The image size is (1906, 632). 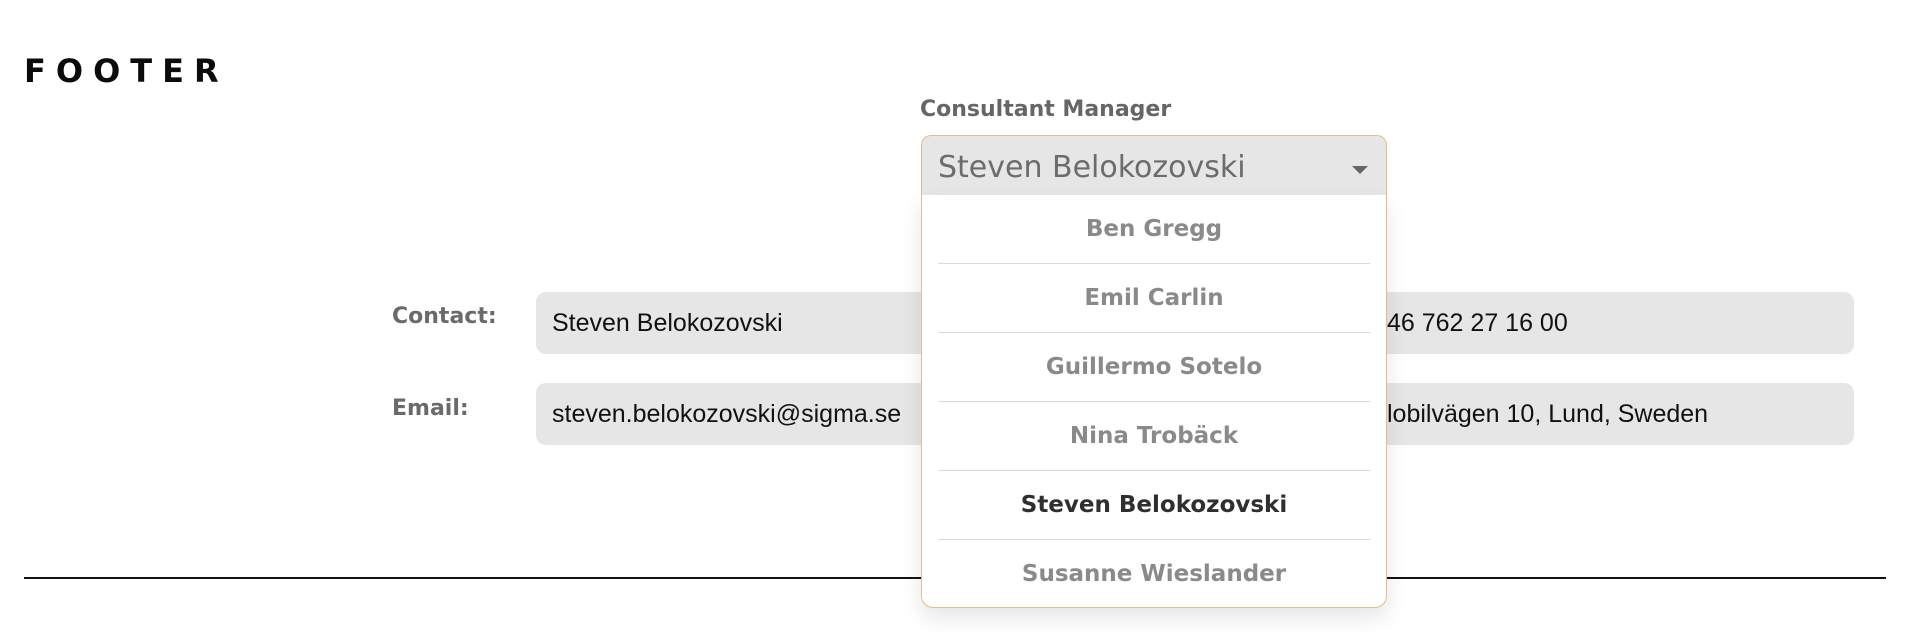 I want to click on phone-field: 46 762 27 16 00, so click(x=1584, y=323).